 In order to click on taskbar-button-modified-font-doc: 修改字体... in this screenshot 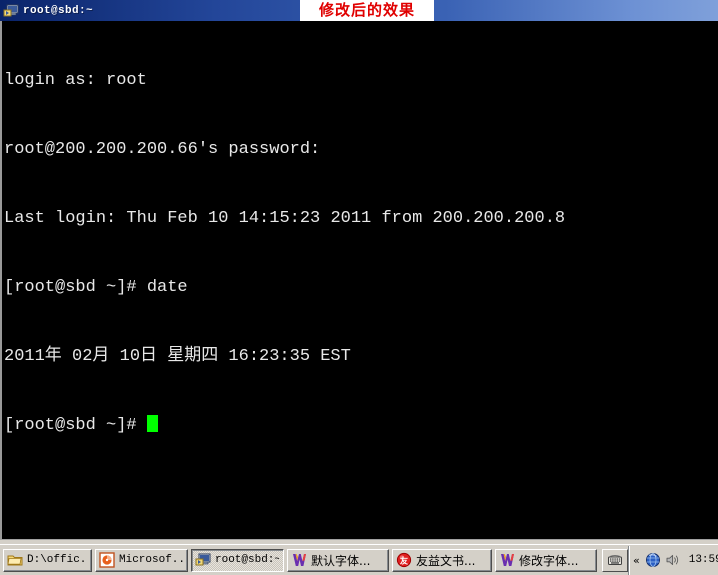, I will do `click(546, 560)`.